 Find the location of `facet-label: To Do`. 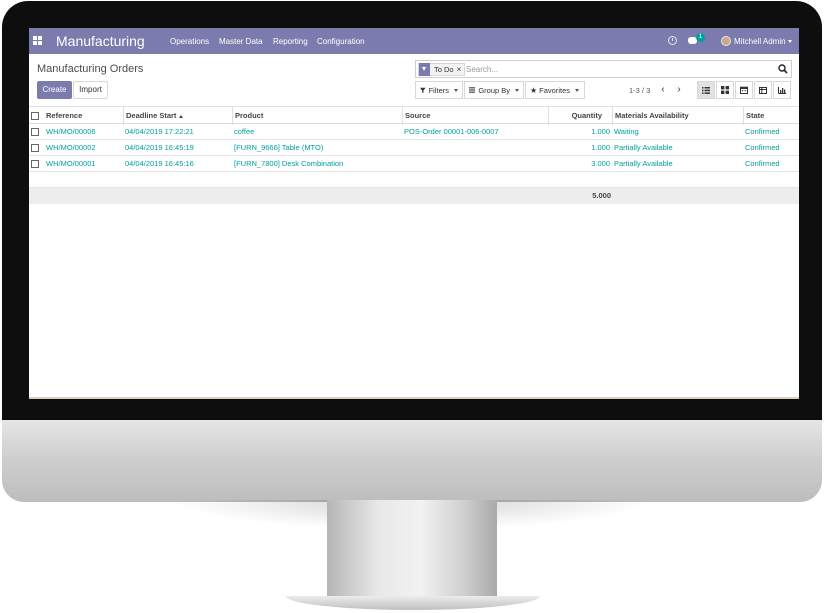

facet-label: To Do is located at coordinates (444, 69).